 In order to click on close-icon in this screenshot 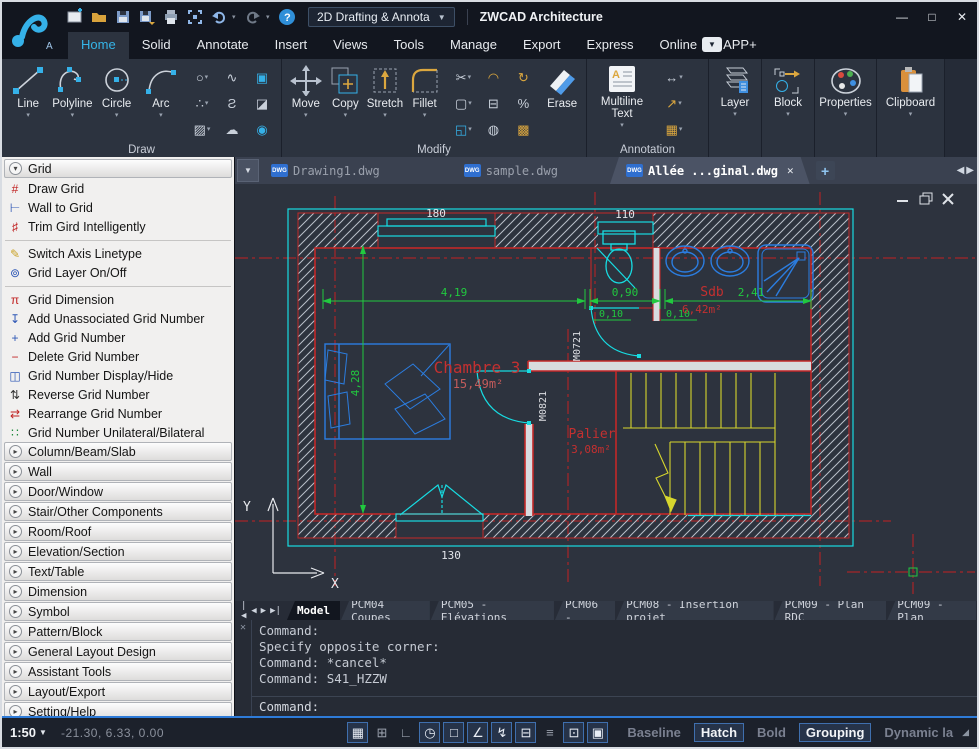, I will do `click(948, 199)`.